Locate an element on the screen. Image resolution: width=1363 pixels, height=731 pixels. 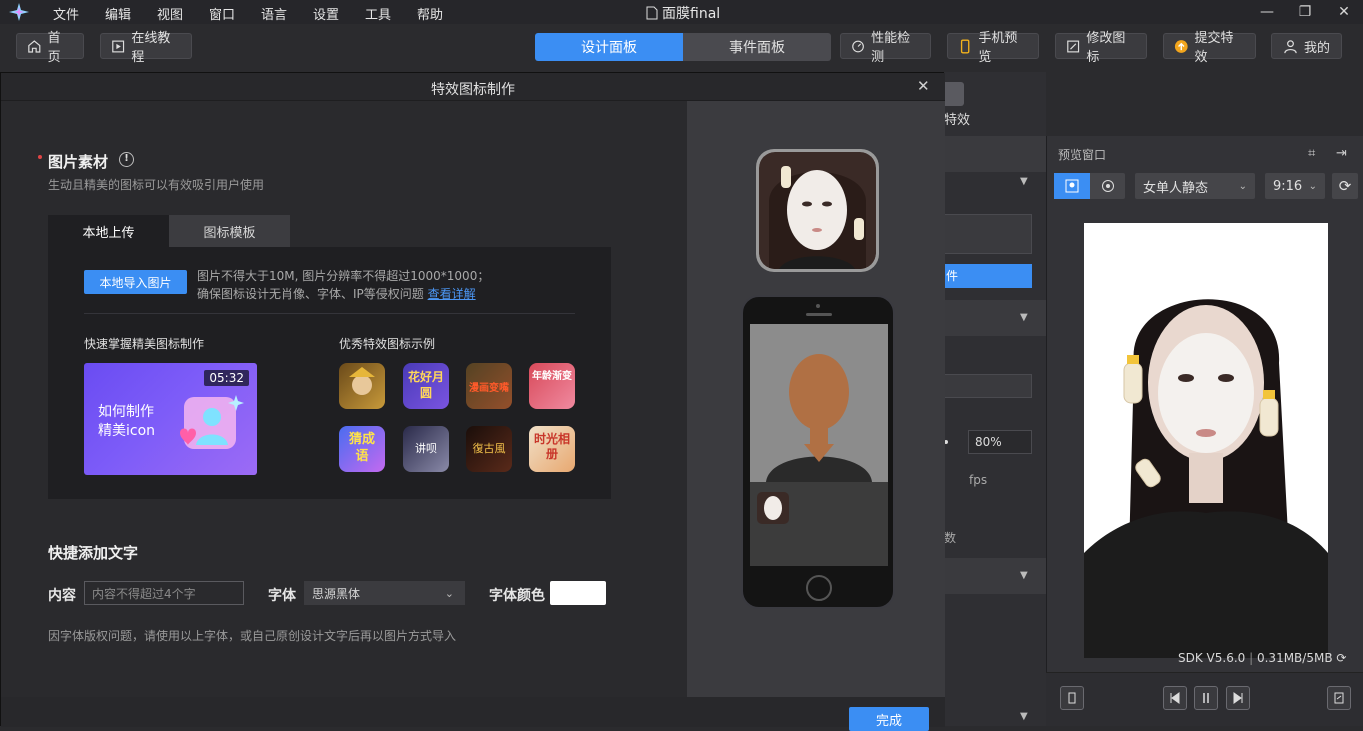
learn-title: 快速掌握精美图标制作 is located at coordinates (144, 344).